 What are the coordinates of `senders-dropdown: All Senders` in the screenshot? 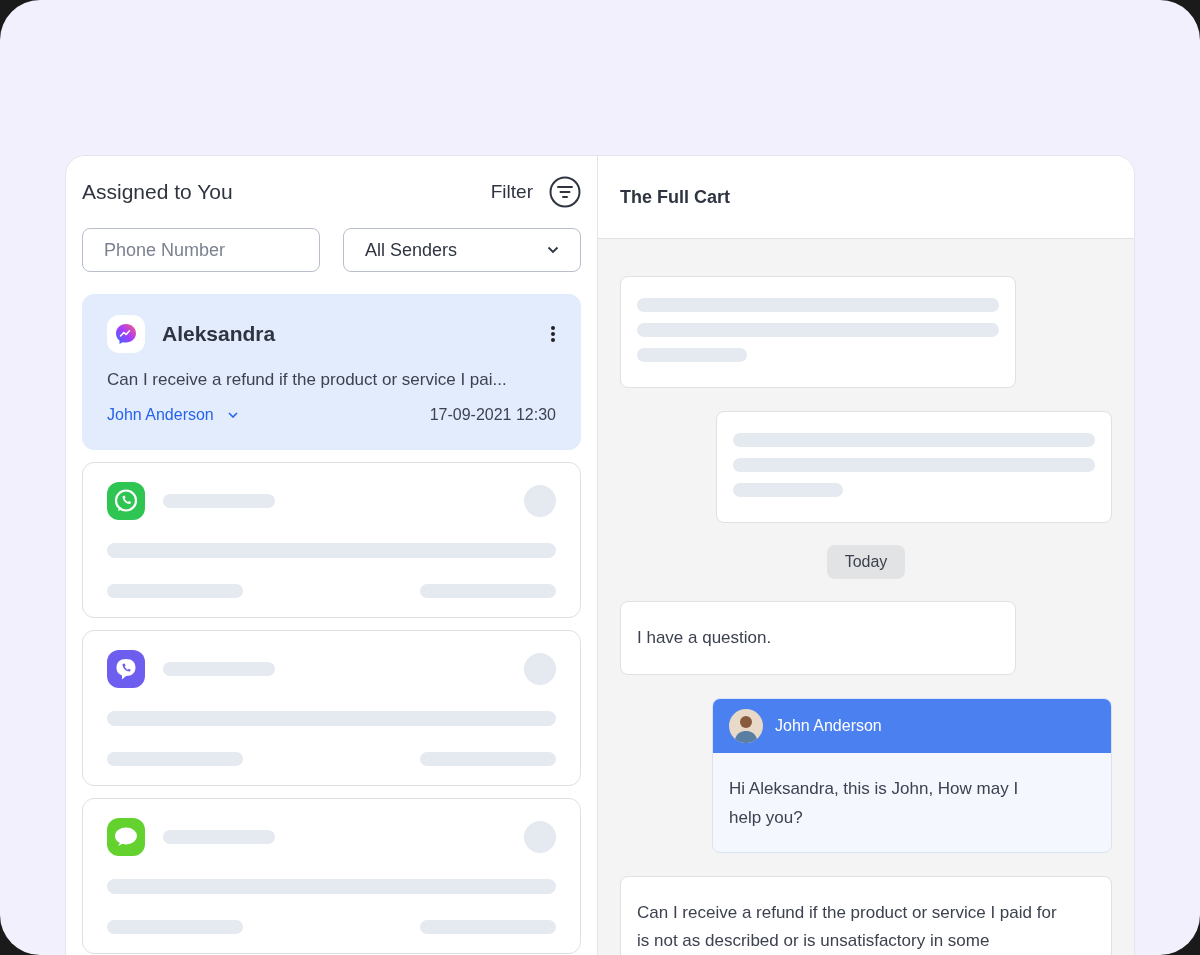 It's located at (462, 250).